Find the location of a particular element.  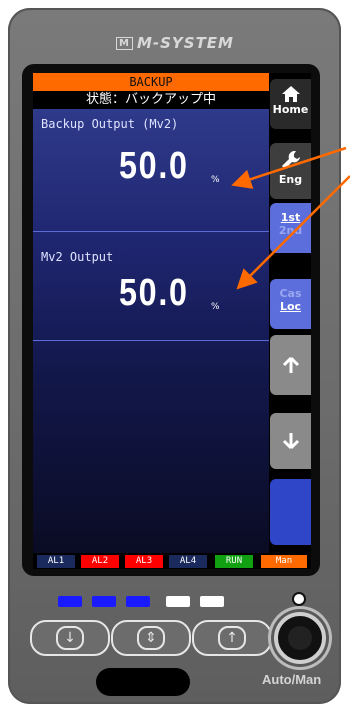

knob-core is located at coordinates (300, 638).